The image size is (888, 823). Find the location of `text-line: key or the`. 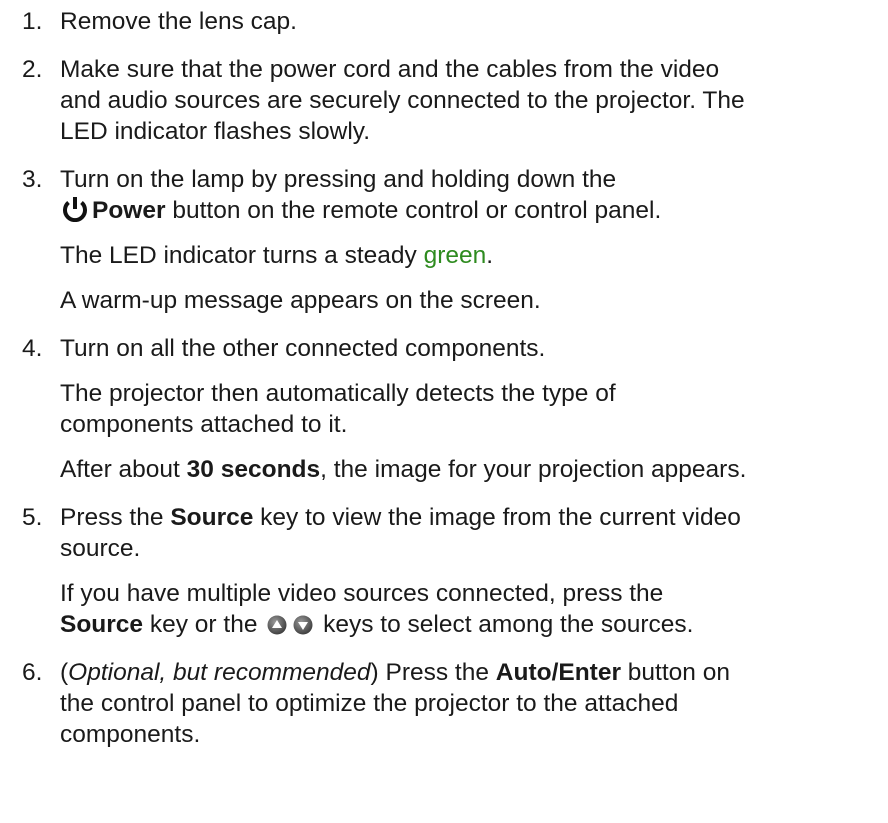

text-line: key or the is located at coordinates (200, 624).